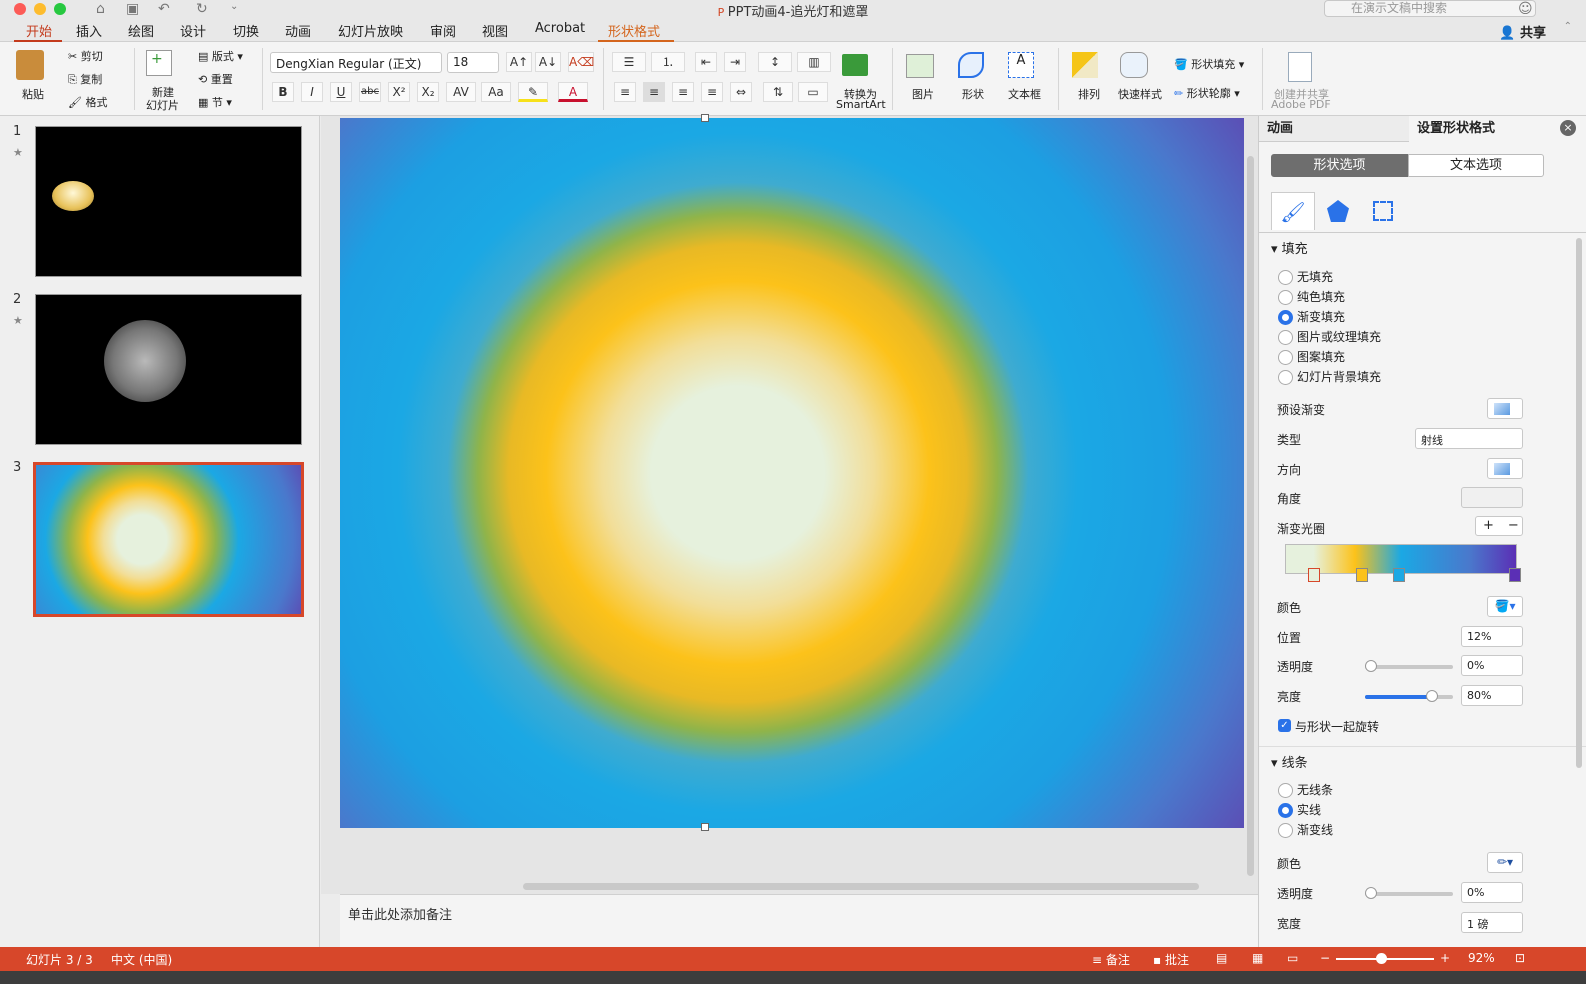 This screenshot has width=1586, height=984. What do you see at coordinates (1284, 725) in the screenshot?
I see `rotate-with-shape-checkbox: ✓` at bounding box center [1284, 725].